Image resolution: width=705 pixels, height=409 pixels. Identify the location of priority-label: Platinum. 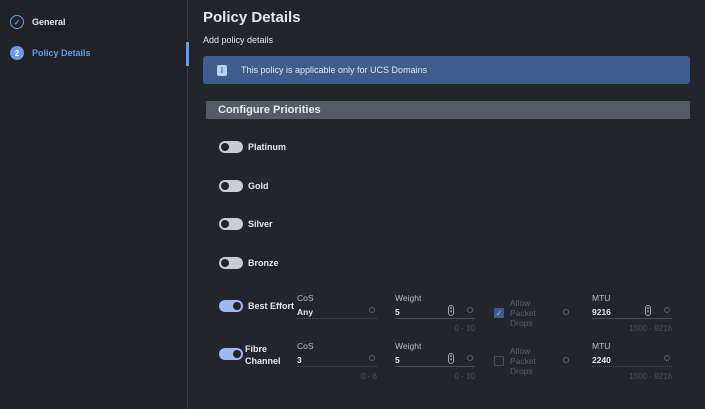
(267, 147).